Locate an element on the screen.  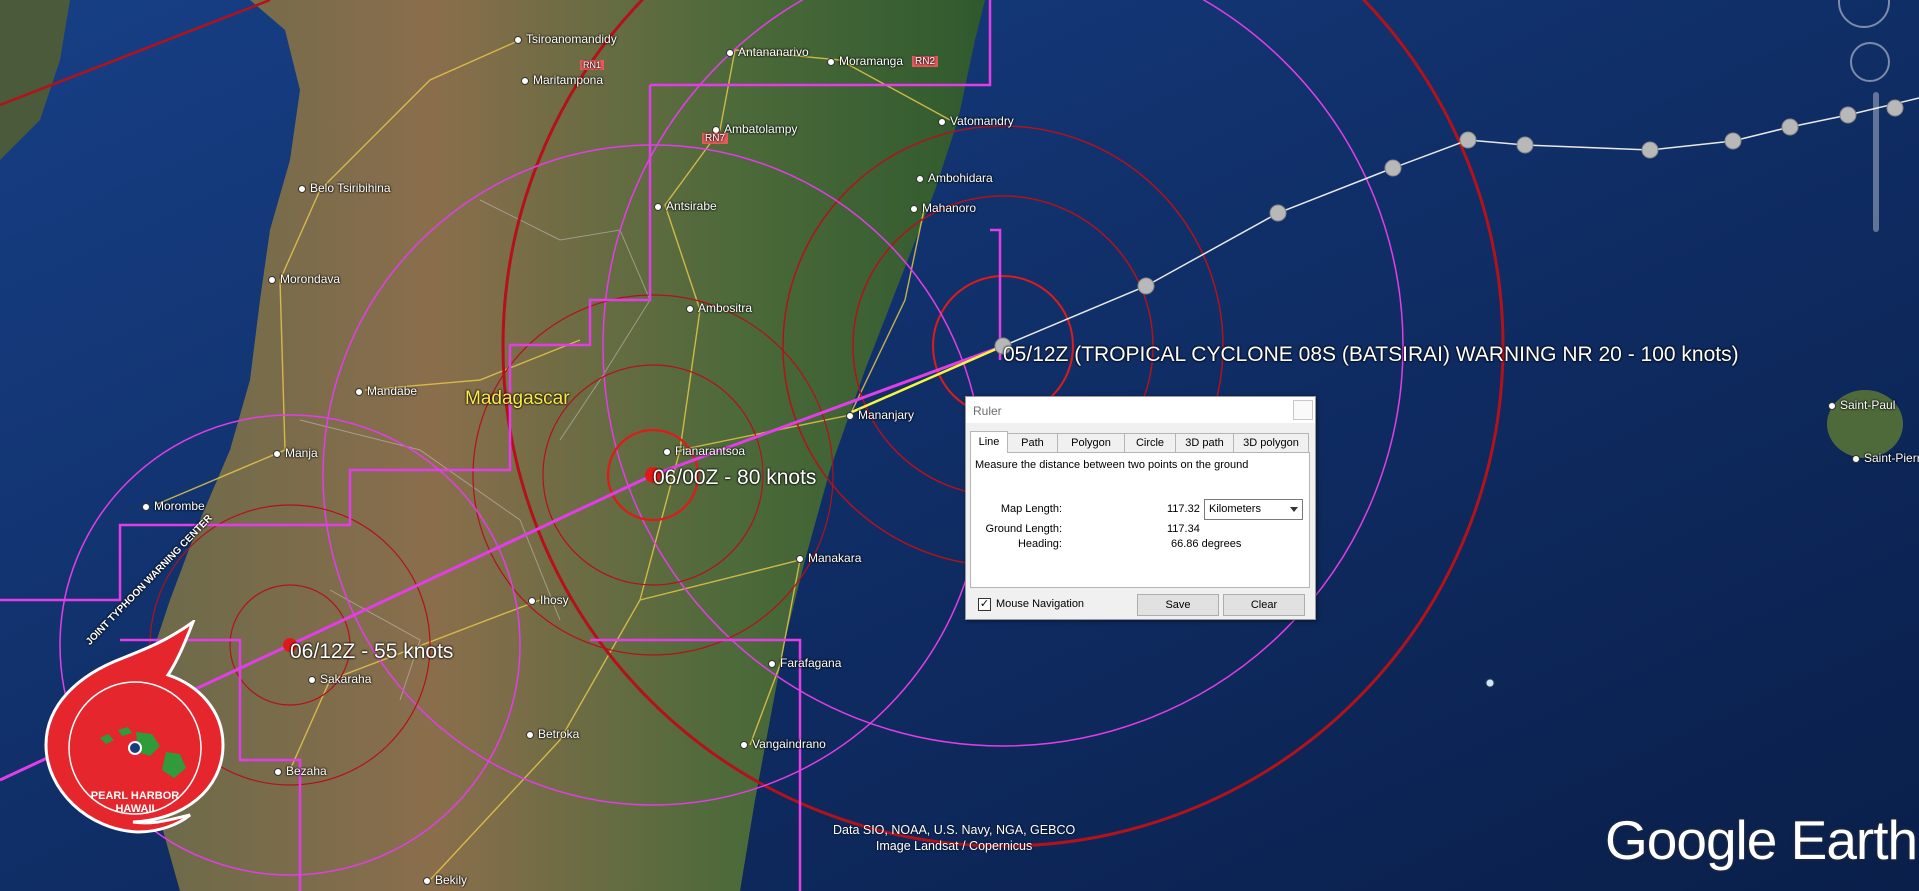
zoom-slider is located at coordinates (1876, 162).